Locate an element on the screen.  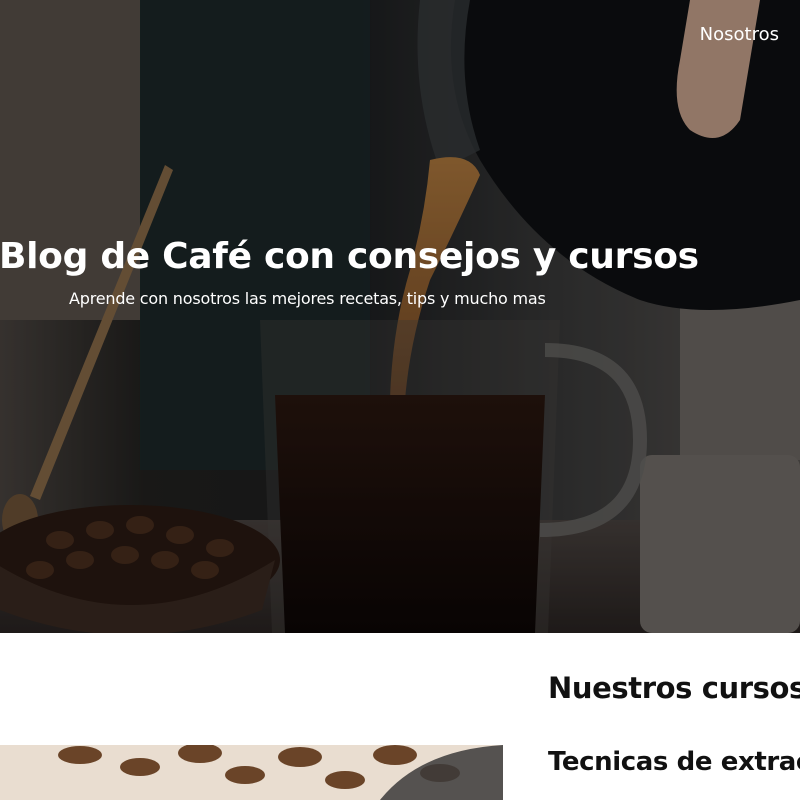
hero-title: Blog de Café con consejos y cursos is located at coordinates (349, 256).